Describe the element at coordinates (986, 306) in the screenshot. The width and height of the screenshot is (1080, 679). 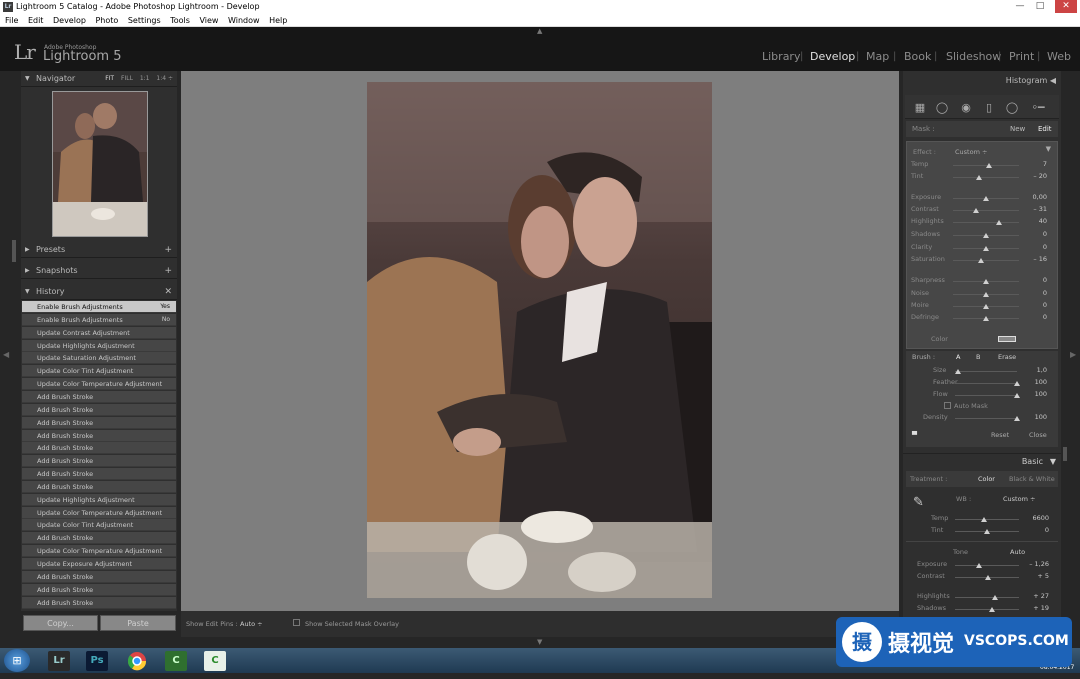
I see `effect-moire-slider-thumb` at that location.